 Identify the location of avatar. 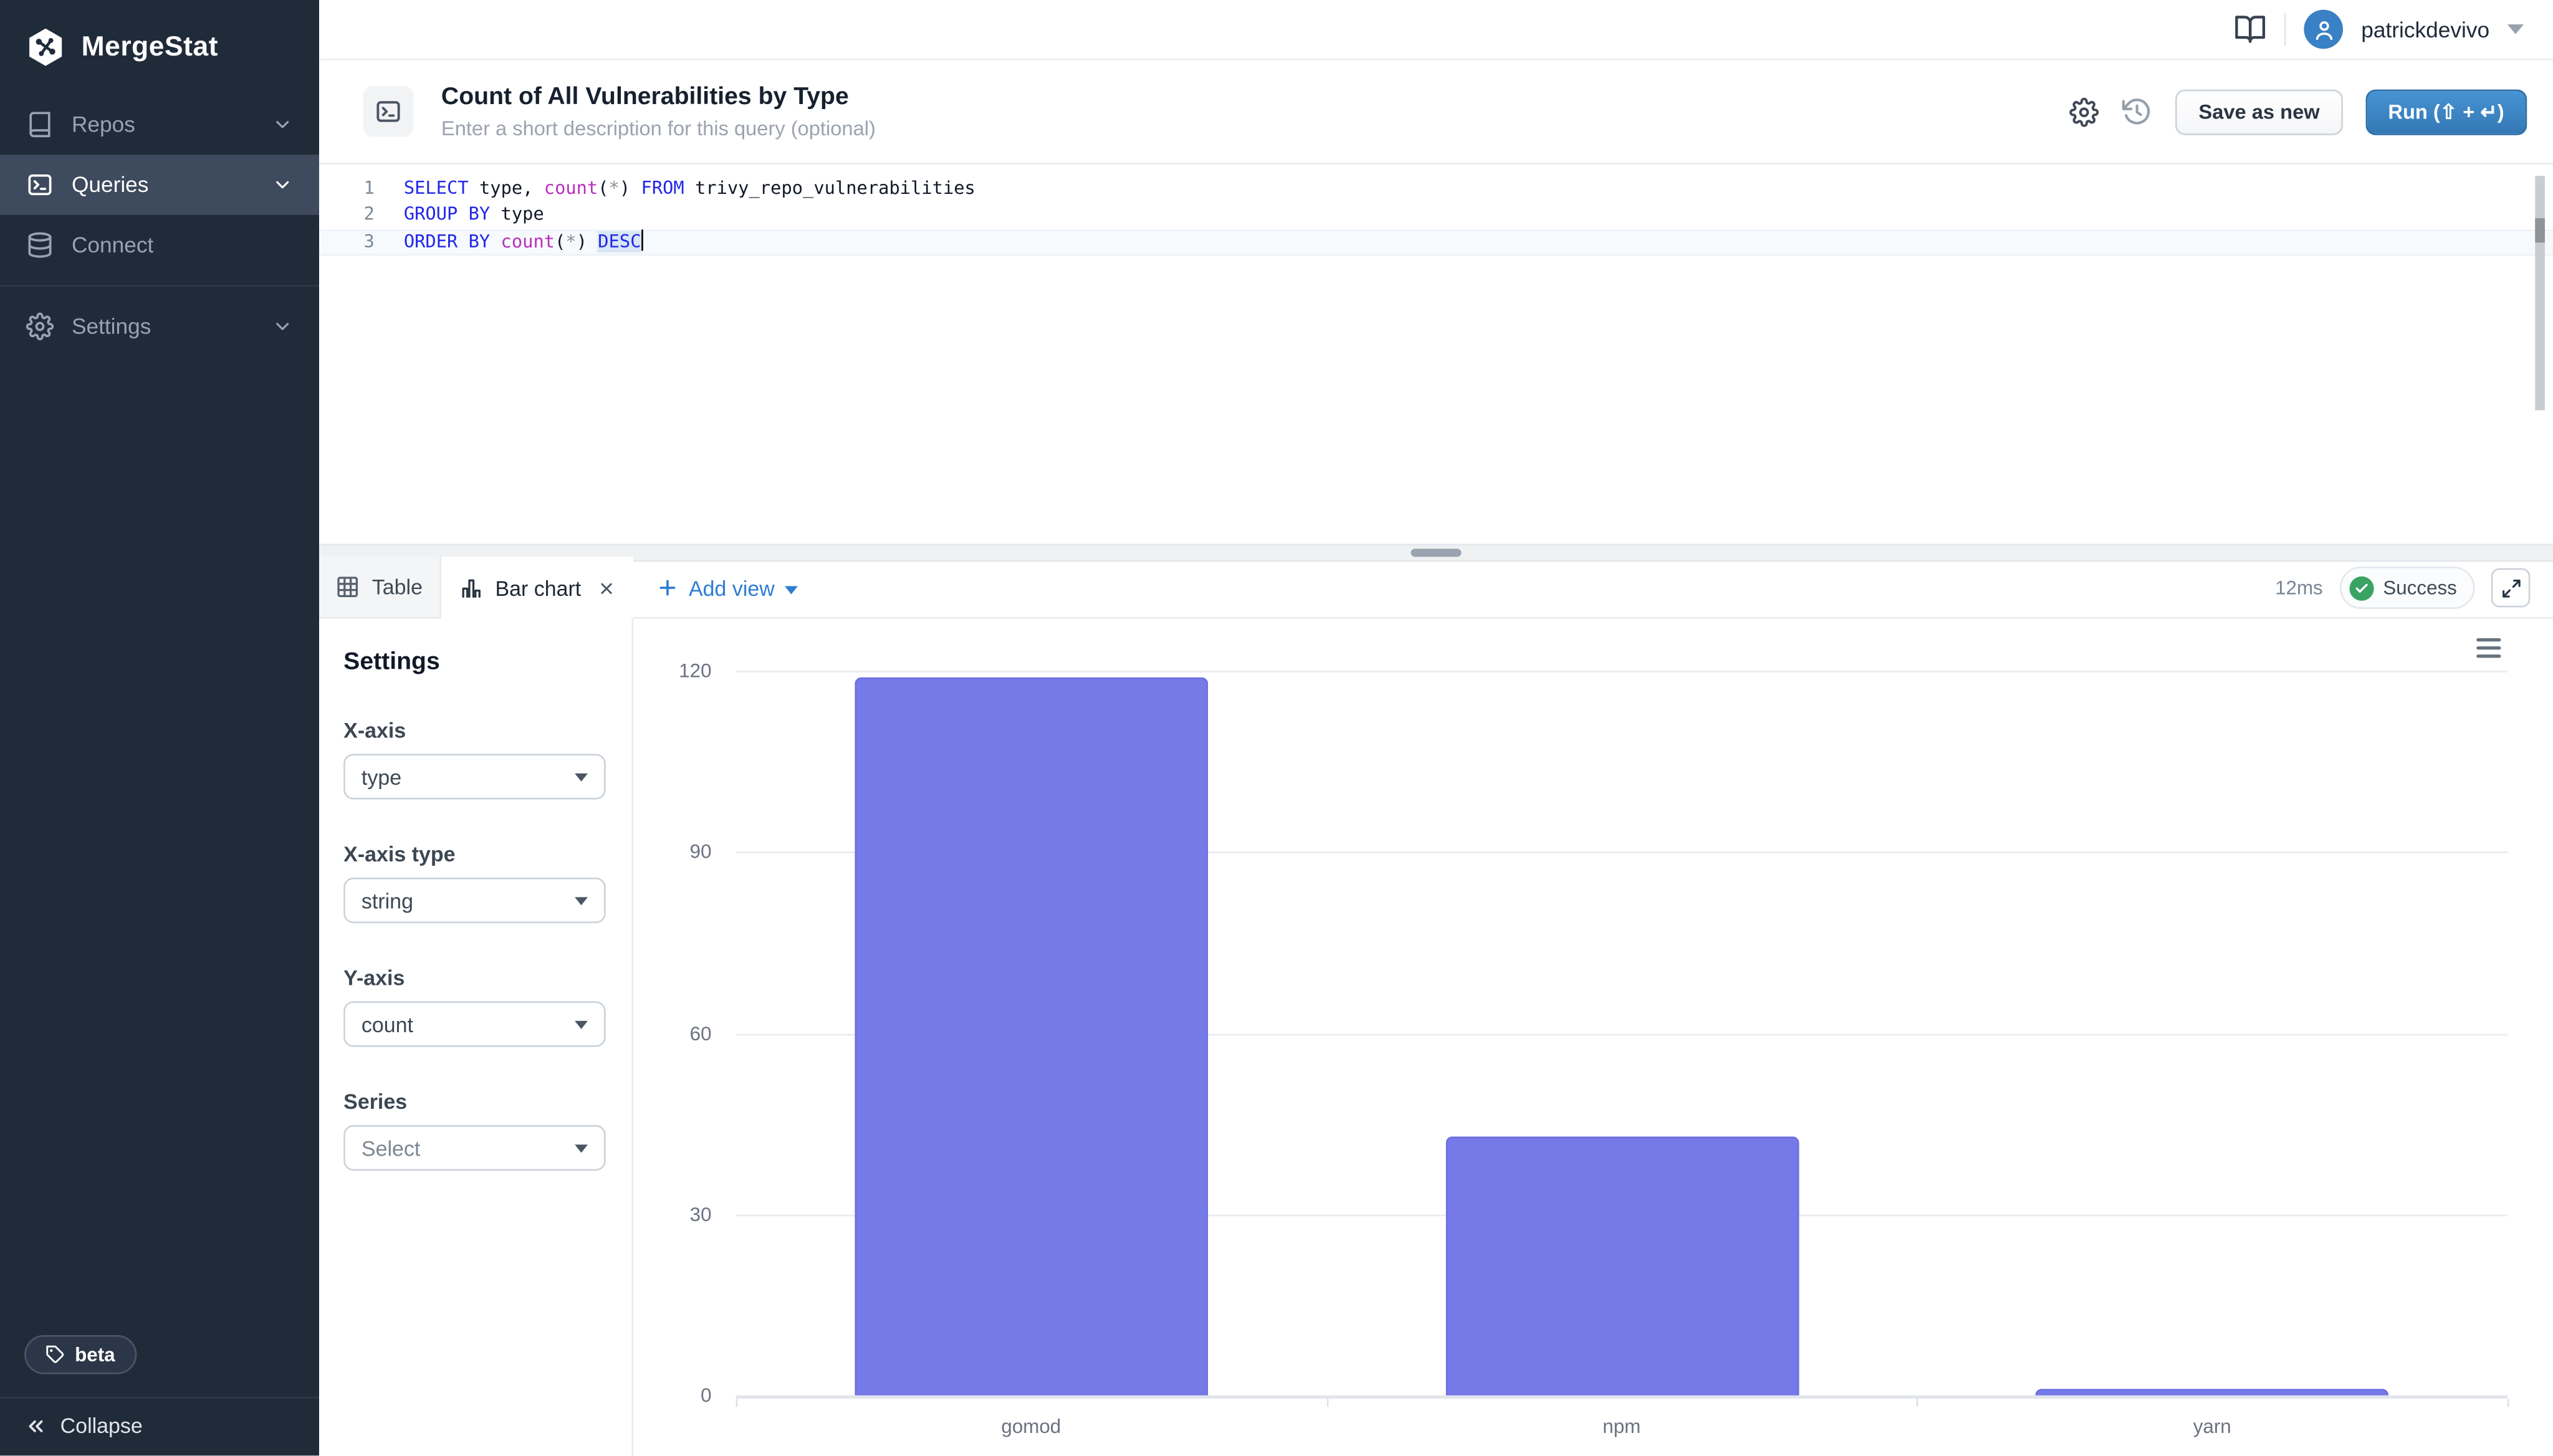
(2324, 29).